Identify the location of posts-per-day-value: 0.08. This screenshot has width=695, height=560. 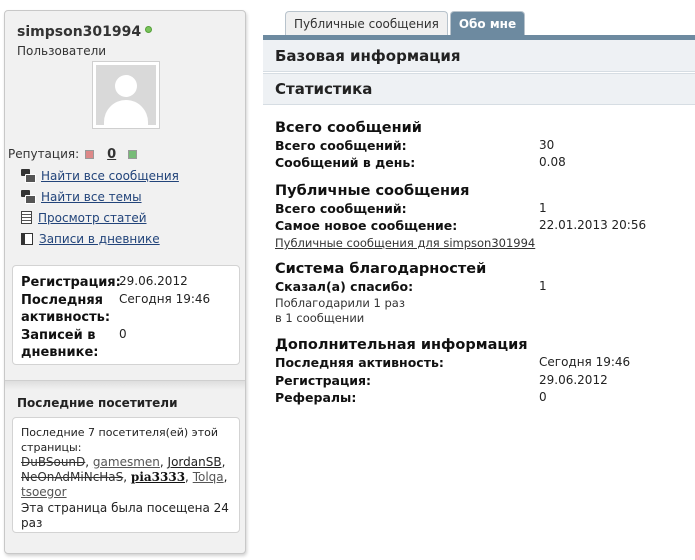
(552, 162).